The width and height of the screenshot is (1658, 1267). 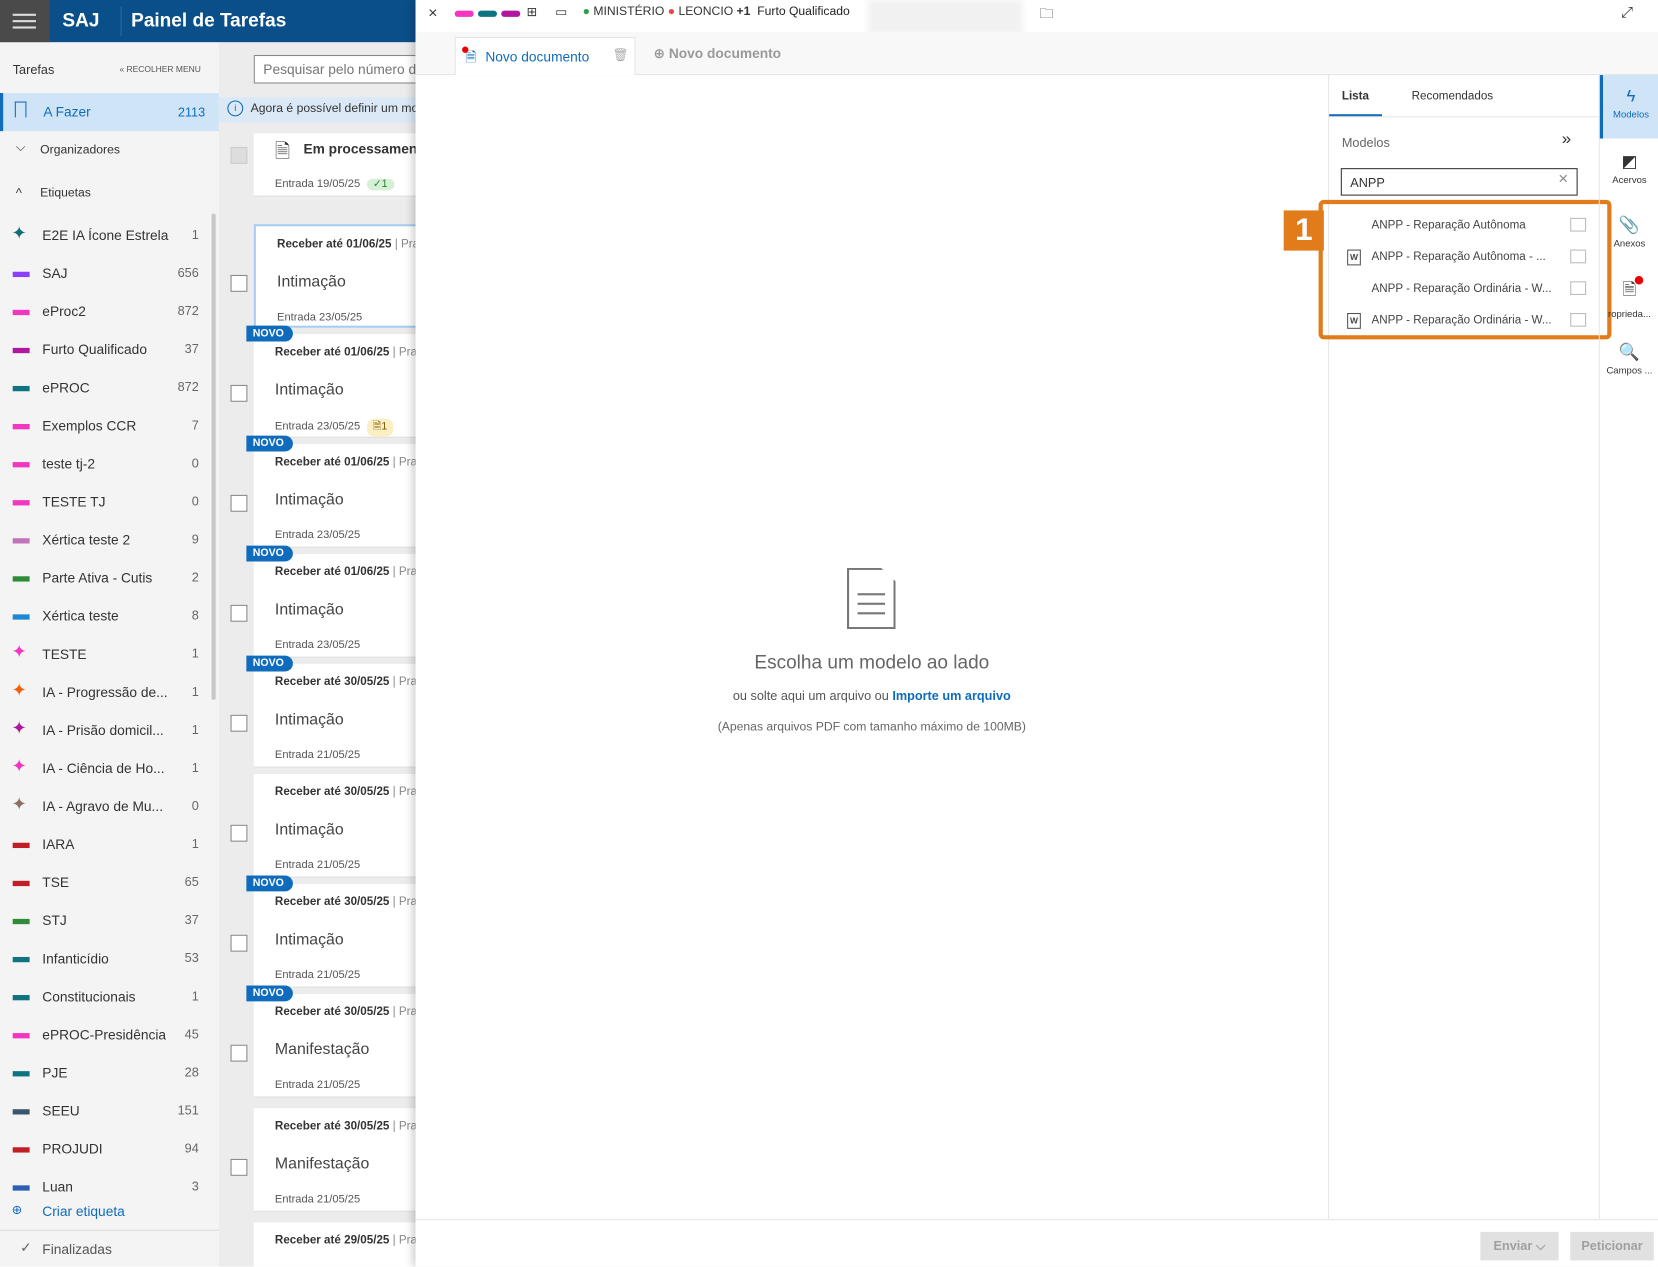 I want to click on tag-color-swatch, so click(x=21, y=921).